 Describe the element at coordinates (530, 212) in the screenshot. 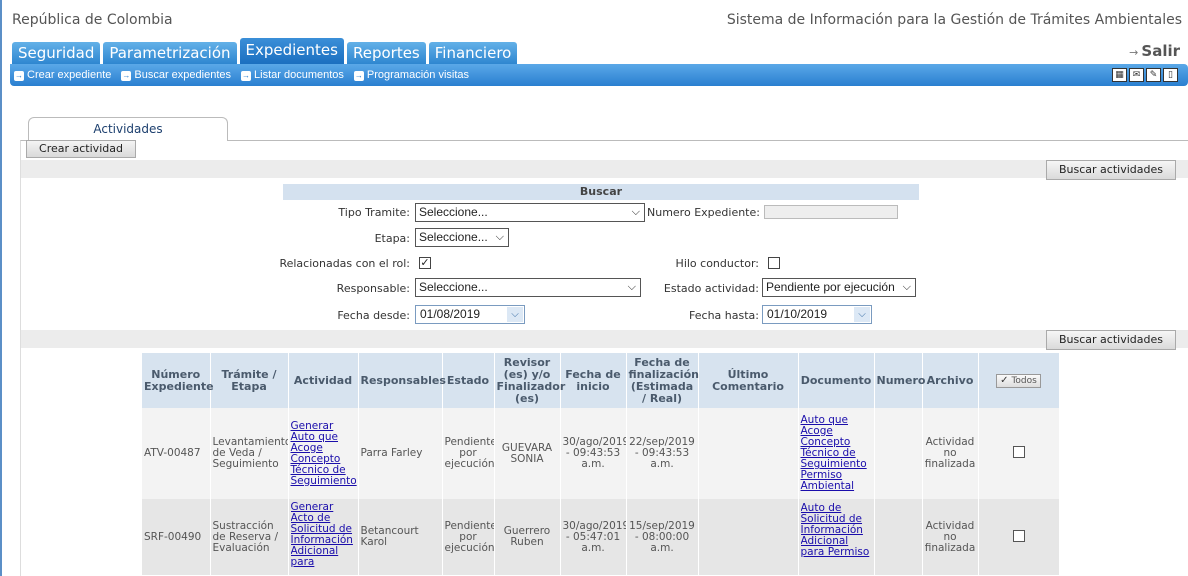

I see `tipo-tramite-select: Seleccione... ⌵` at that location.